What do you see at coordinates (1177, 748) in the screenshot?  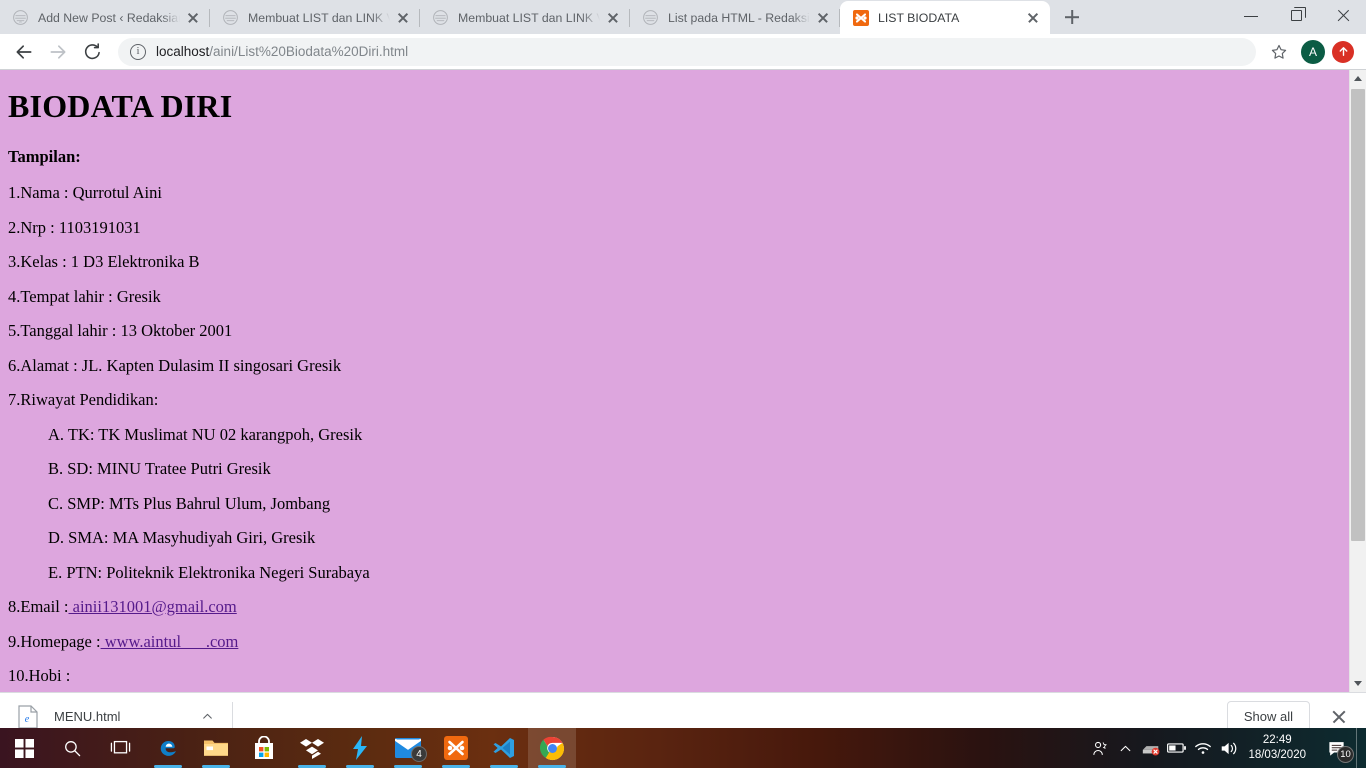 I see `battery-icon` at bounding box center [1177, 748].